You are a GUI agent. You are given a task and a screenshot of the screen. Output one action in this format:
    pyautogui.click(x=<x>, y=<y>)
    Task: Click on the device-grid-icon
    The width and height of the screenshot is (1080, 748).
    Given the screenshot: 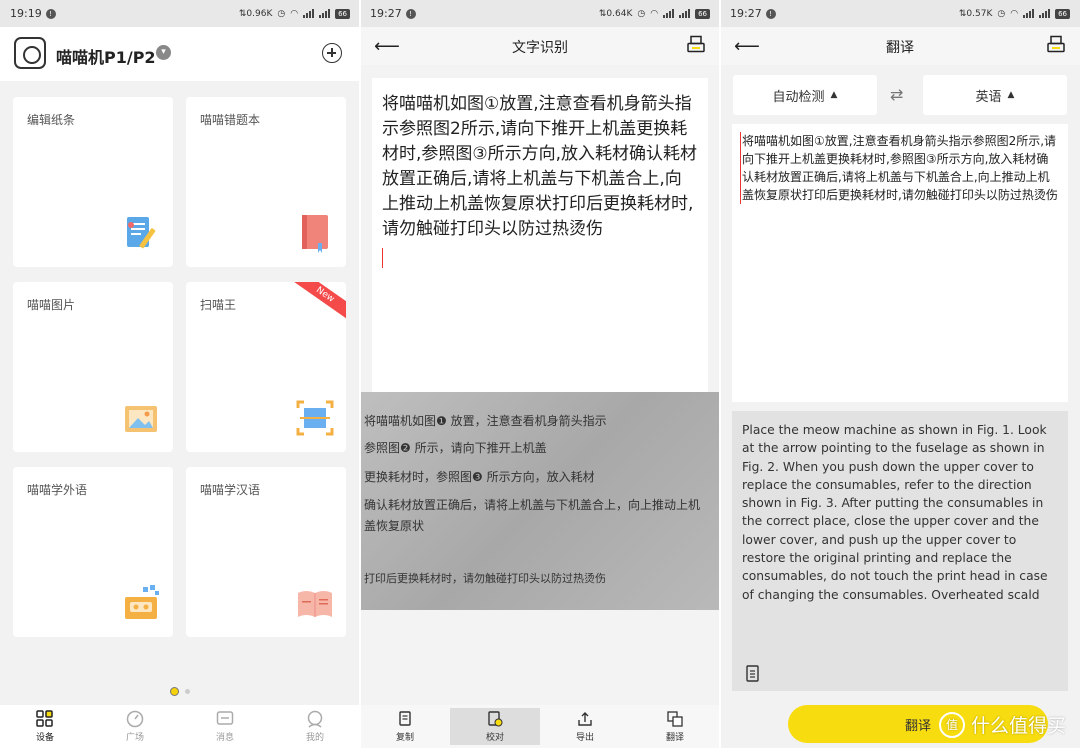 What is the action you would take?
    pyautogui.click(x=44, y=718)
    